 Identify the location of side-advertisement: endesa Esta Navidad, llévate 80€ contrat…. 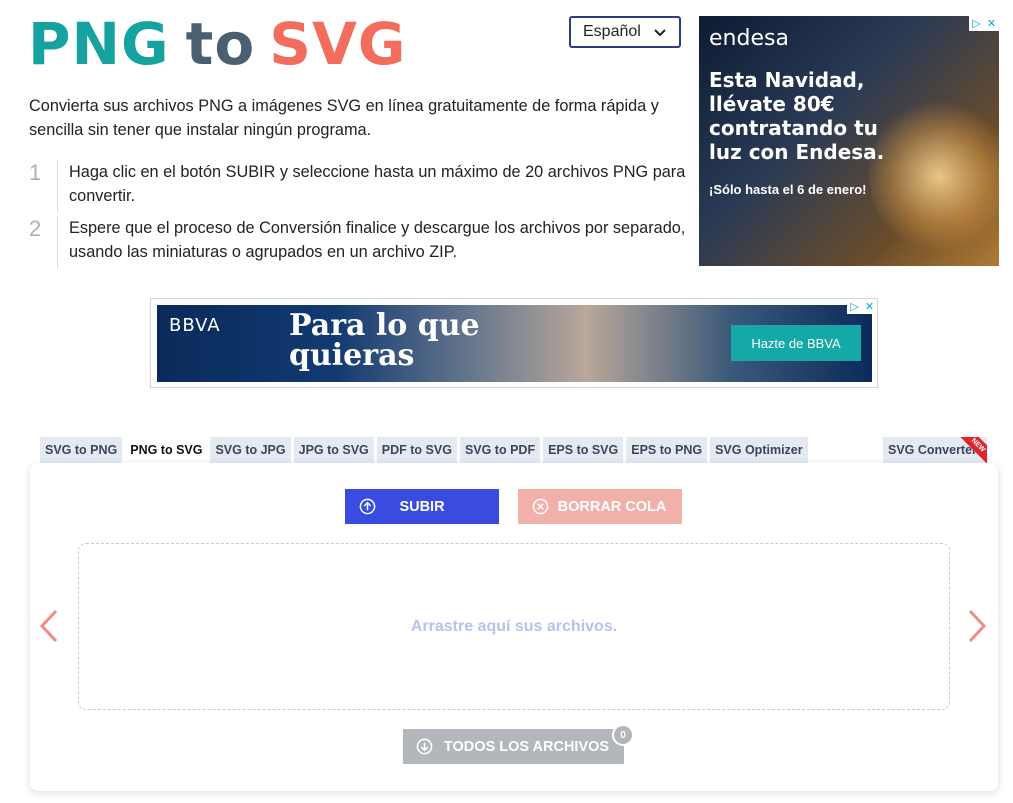
(849, 141).